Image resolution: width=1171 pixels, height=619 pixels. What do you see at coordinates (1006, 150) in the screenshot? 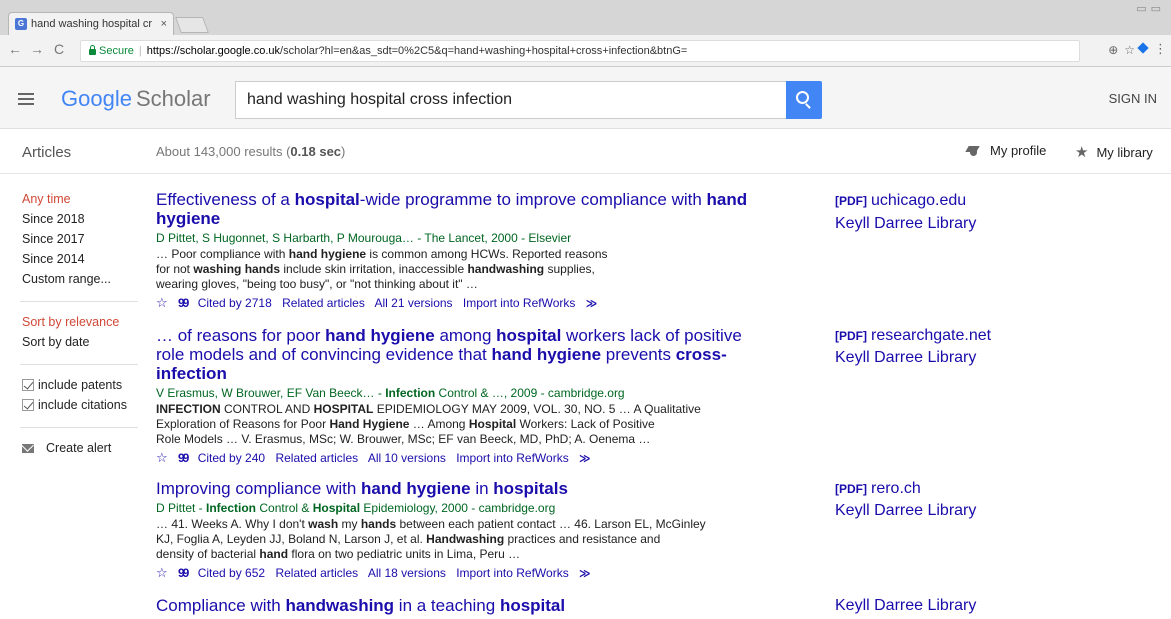
I see `my-profile-link: My profile` at bounding box center [1006, 150].